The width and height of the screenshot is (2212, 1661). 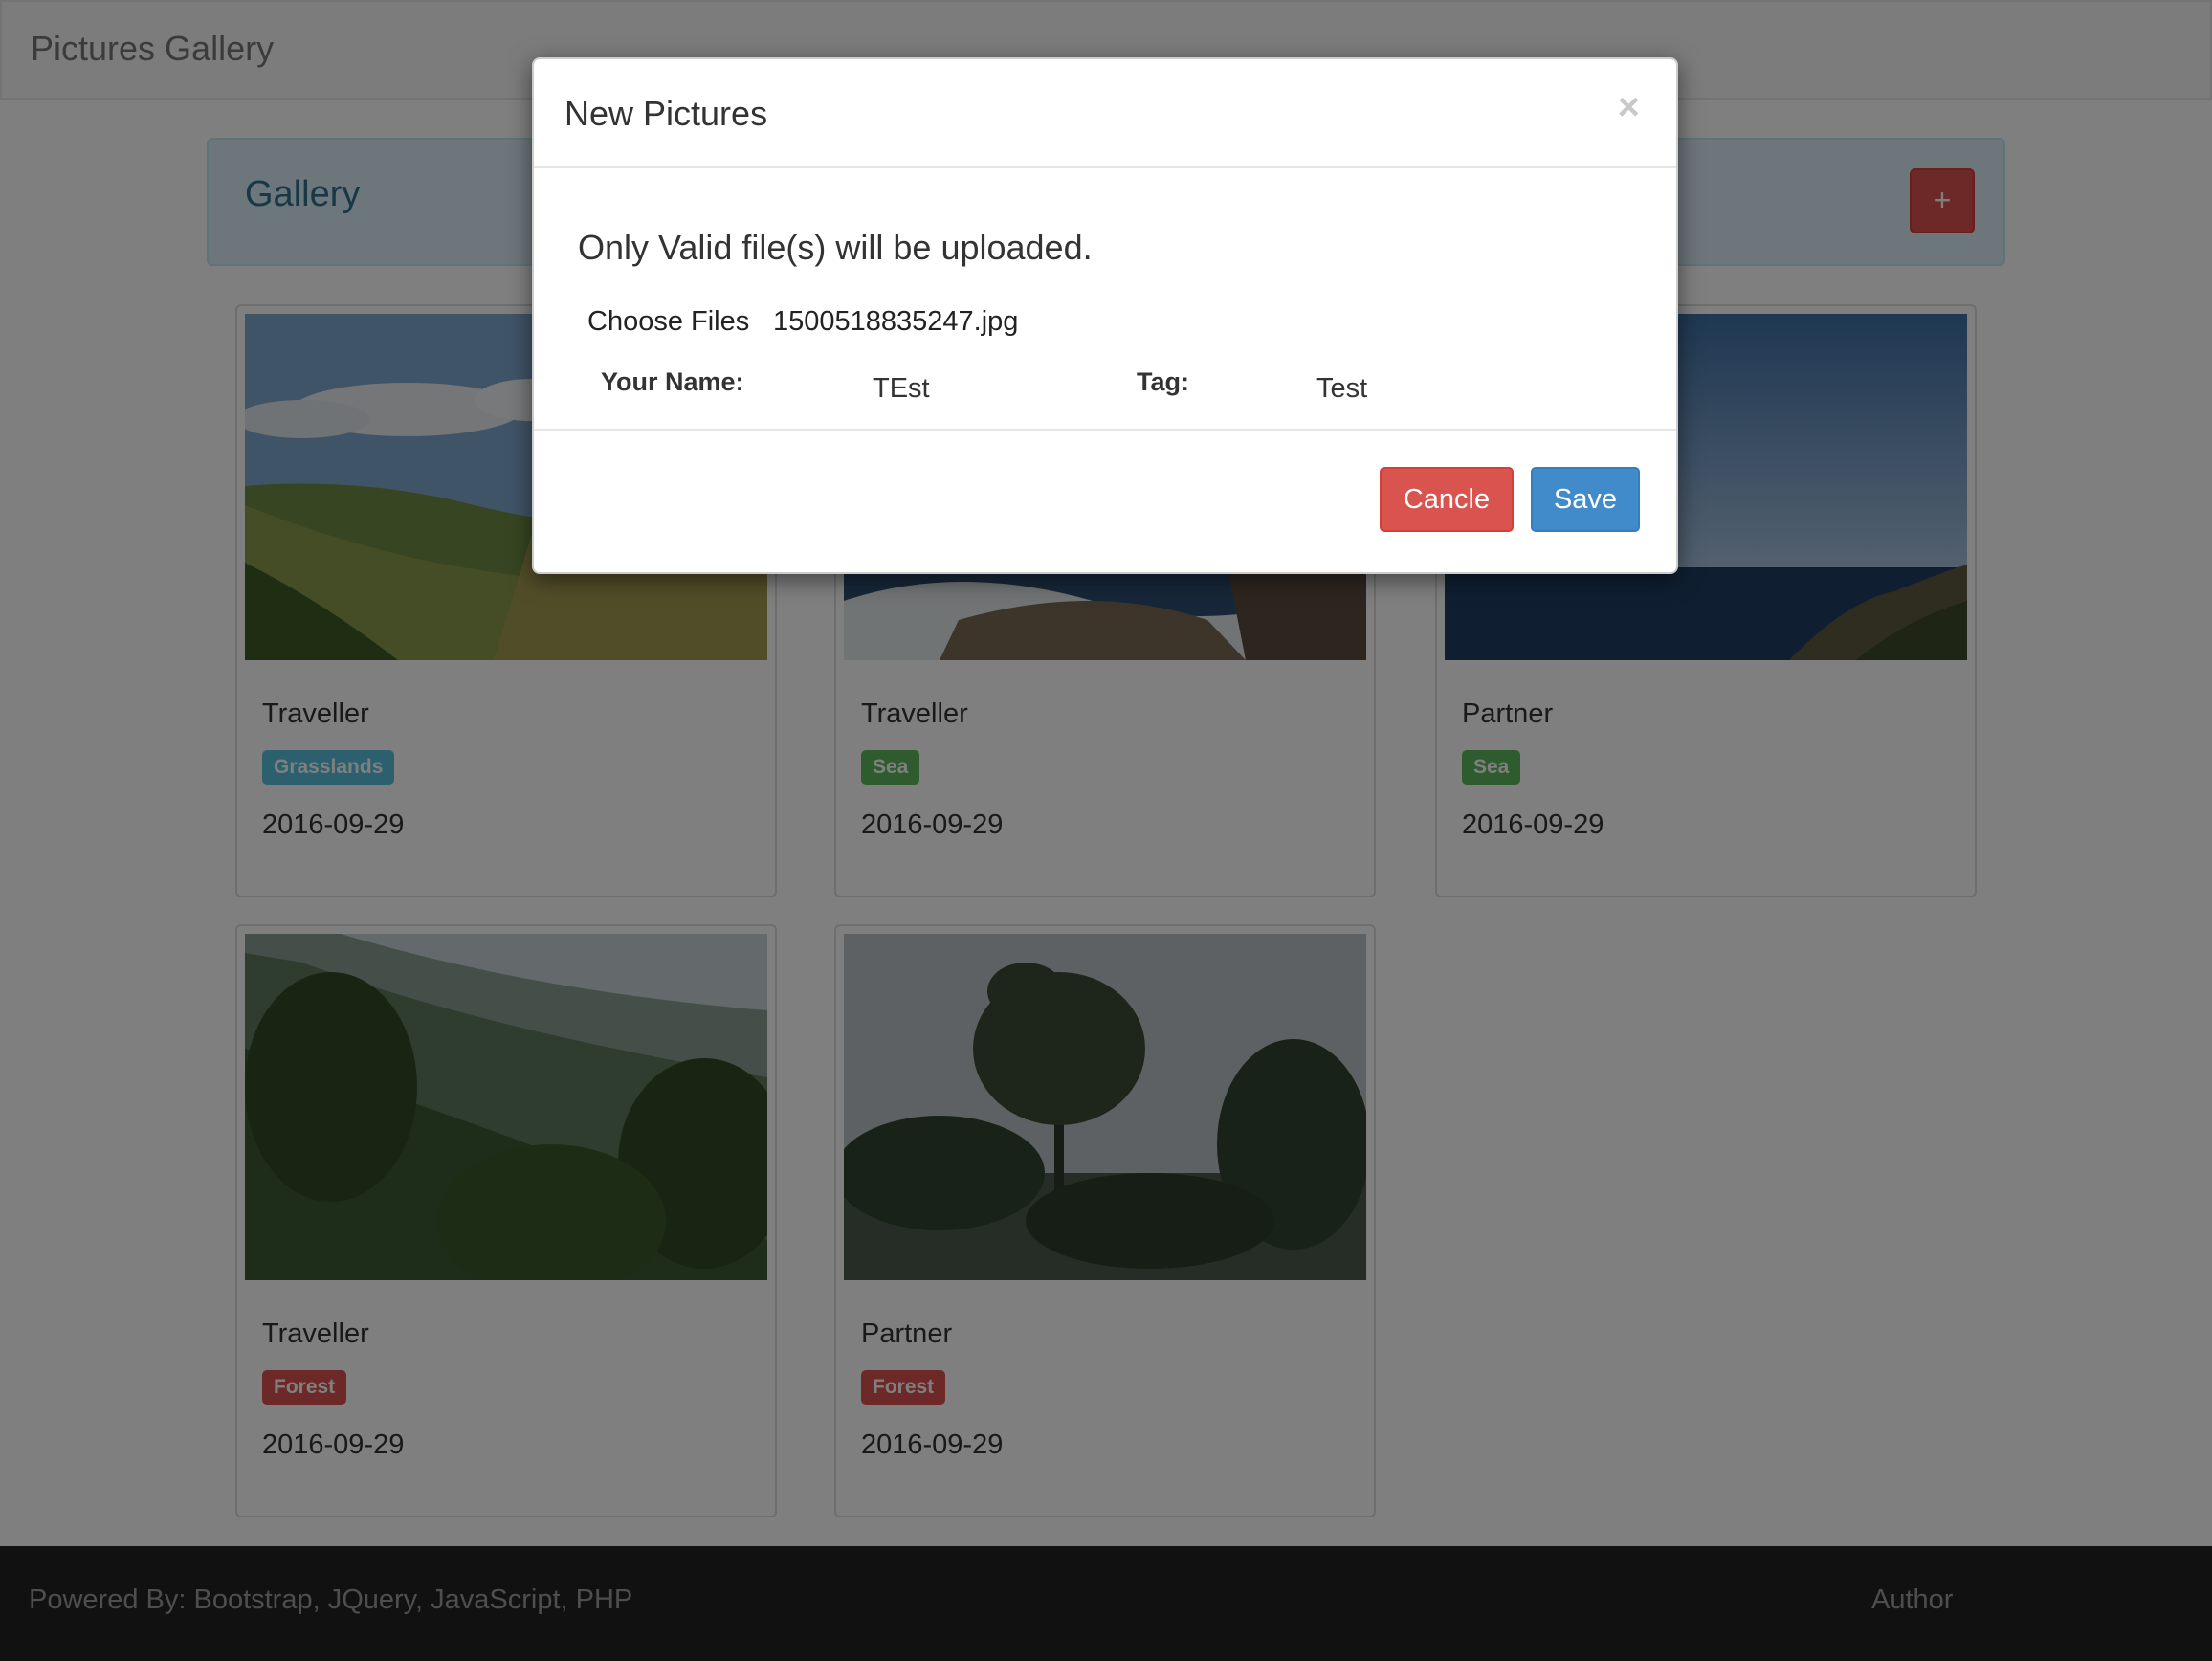 I want to click on name-label: Your Name:, so click(x=672, y=382).